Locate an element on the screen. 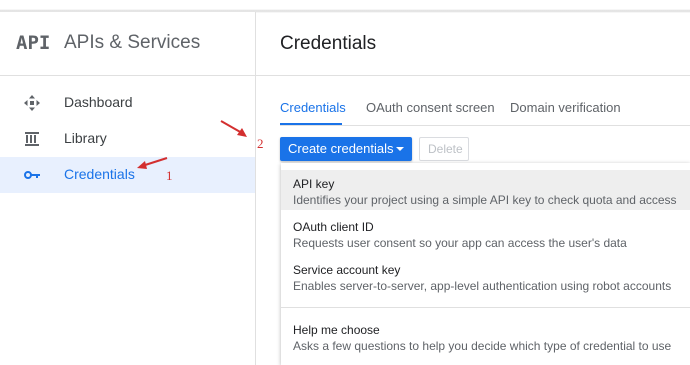 This screenshot has height=365, width=690. sidebar-title: APIs & Services is located at coordinates (132, 43).